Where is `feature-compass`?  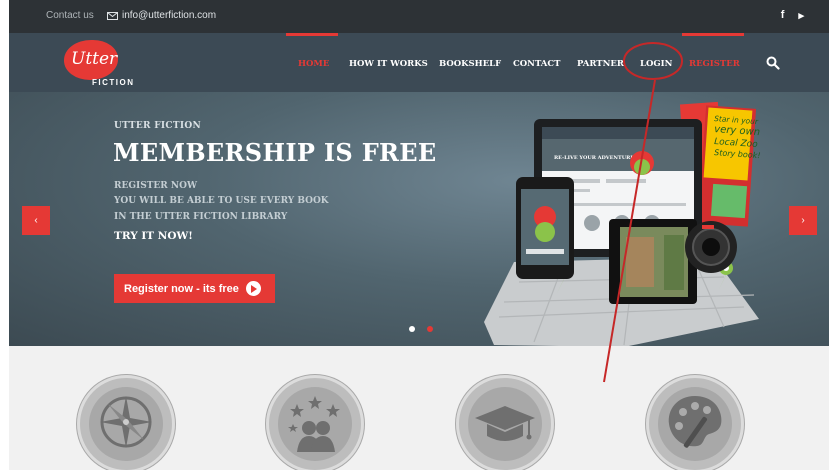
feature-compass is located at coordinates (126, 422).